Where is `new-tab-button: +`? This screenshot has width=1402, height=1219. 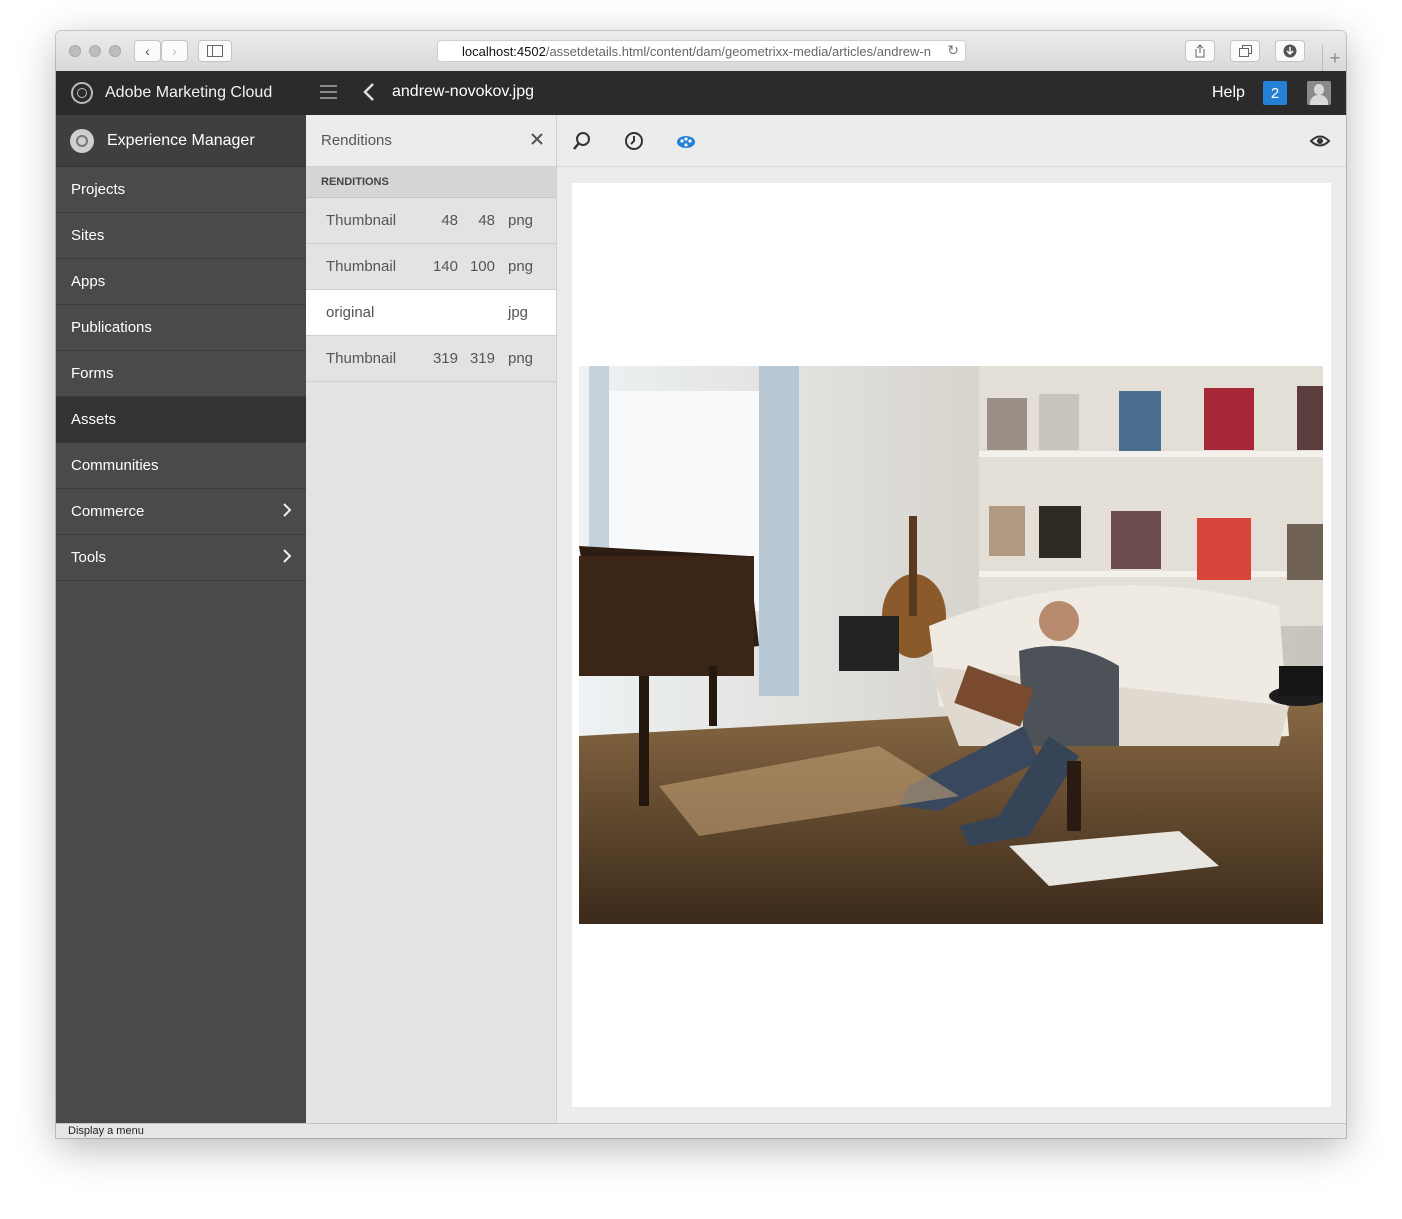
new-tab-button: + is located at coordinates (1334, 58).